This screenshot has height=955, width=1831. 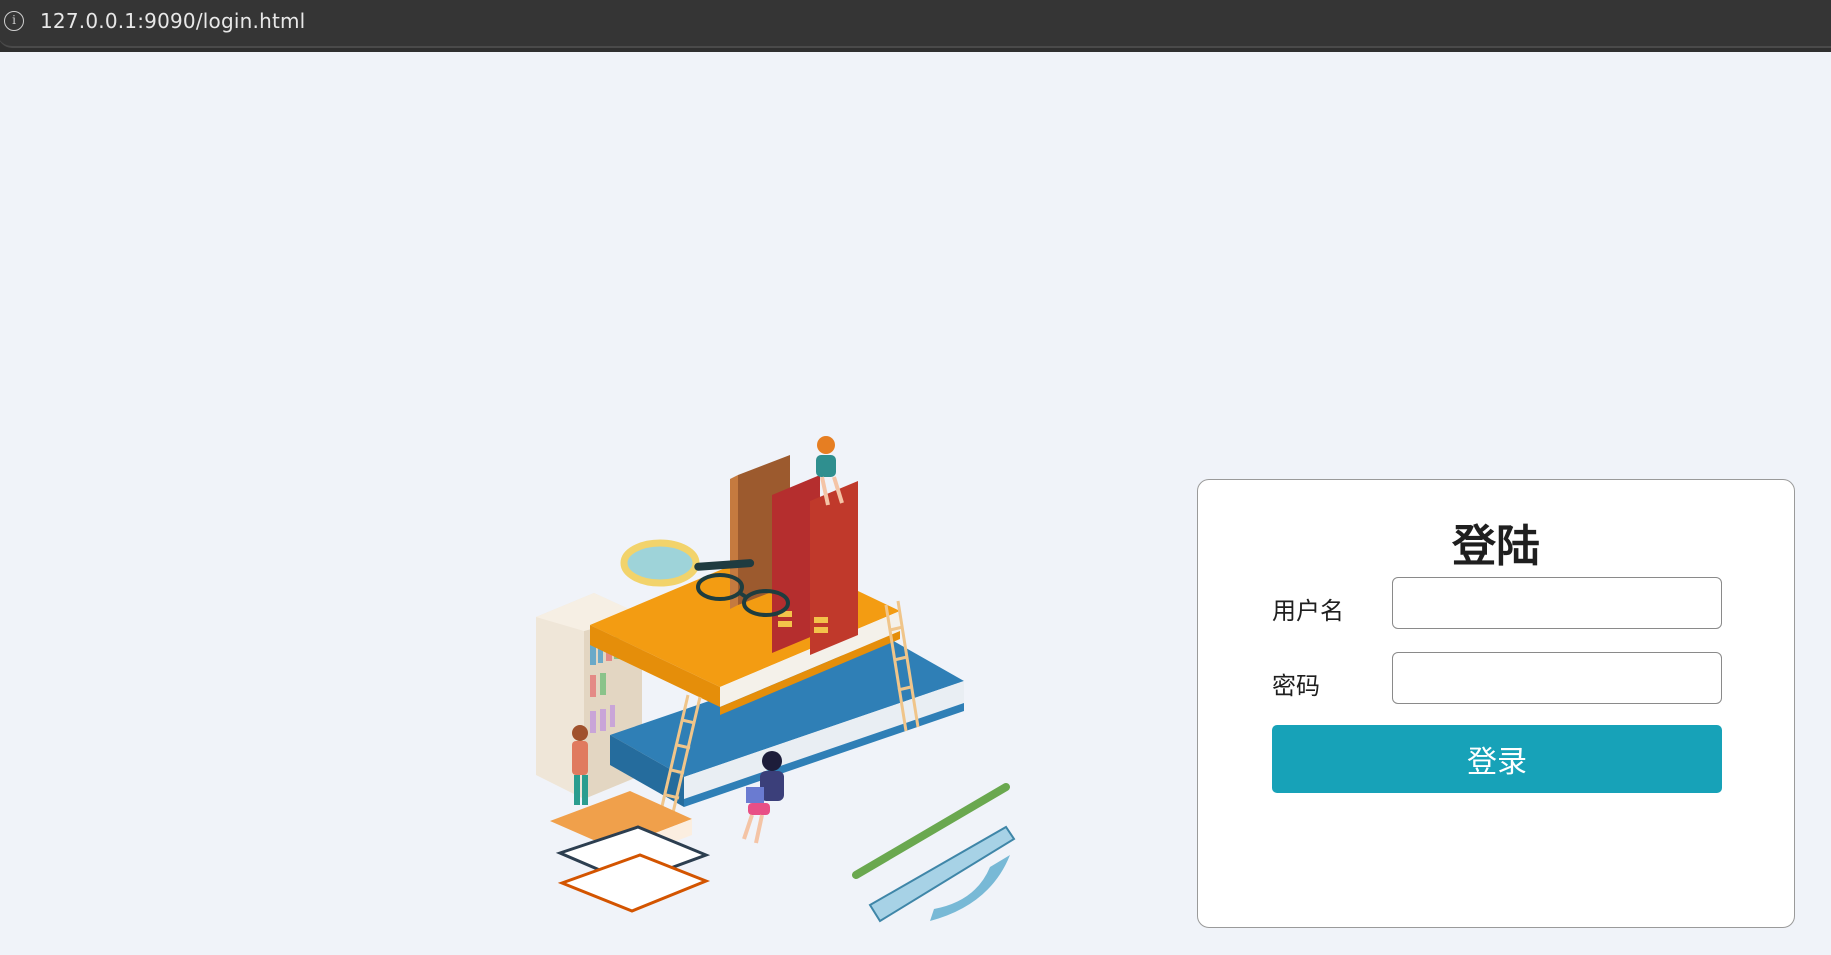 I want to click on password-input, so click(x=1557, y=678).